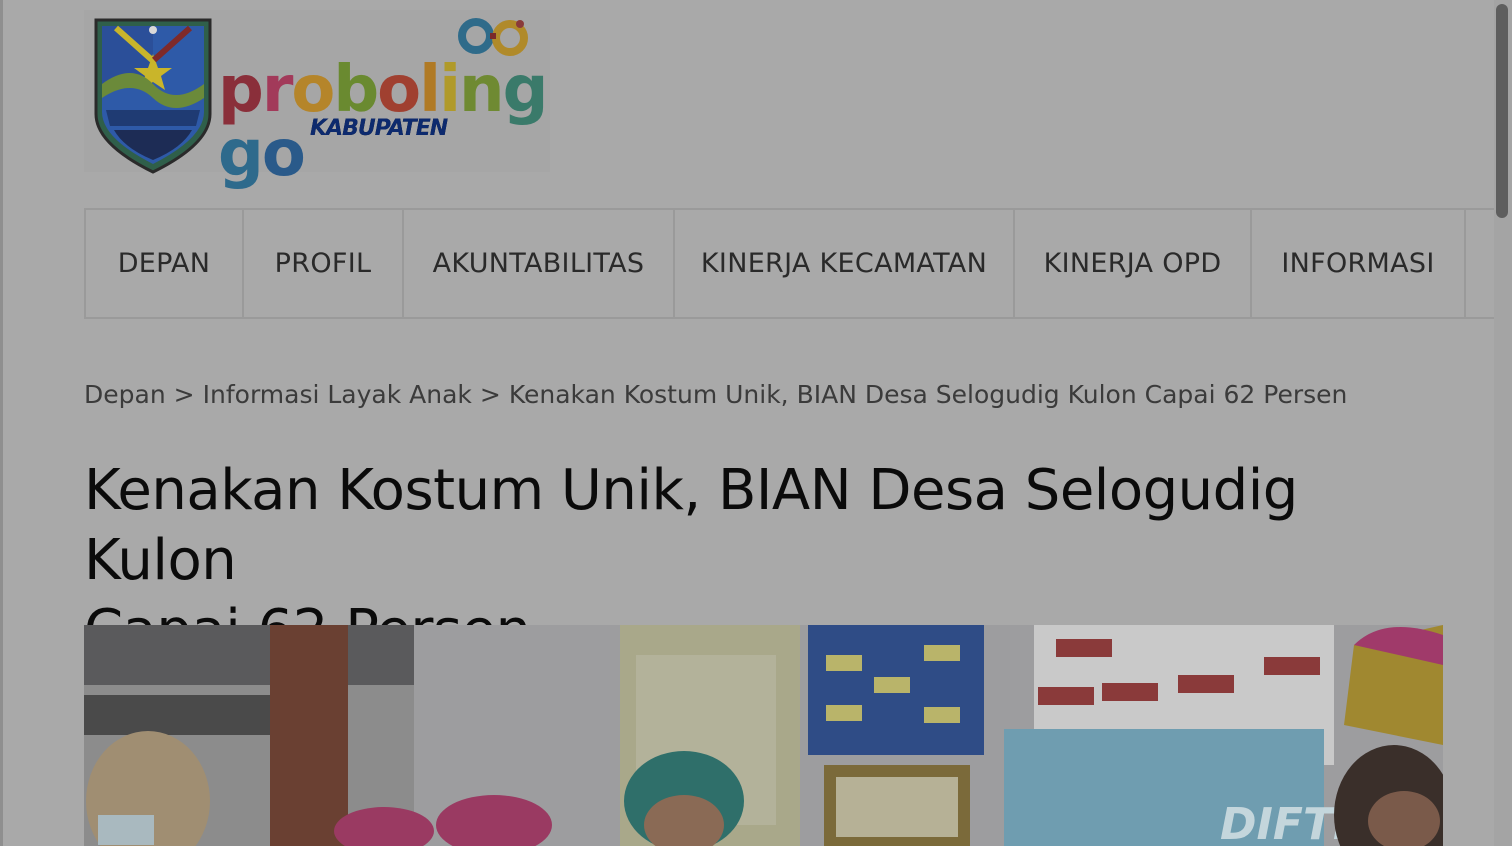 The image size is (1512, 846). I want to click on nav-item-profil: PROFIL, so click(324, 263).